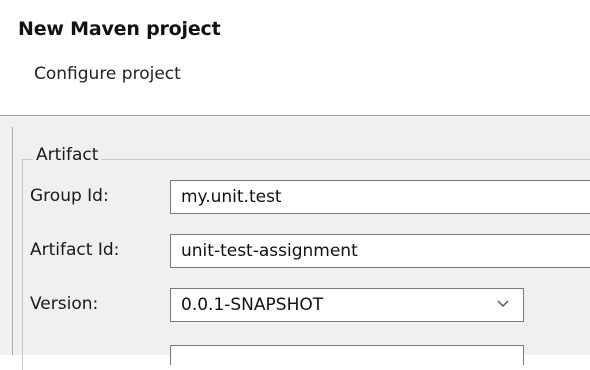 Image resolution: width=590 pixels, height=370 pixels. I want to click on group-id-field, so click(380, 197).